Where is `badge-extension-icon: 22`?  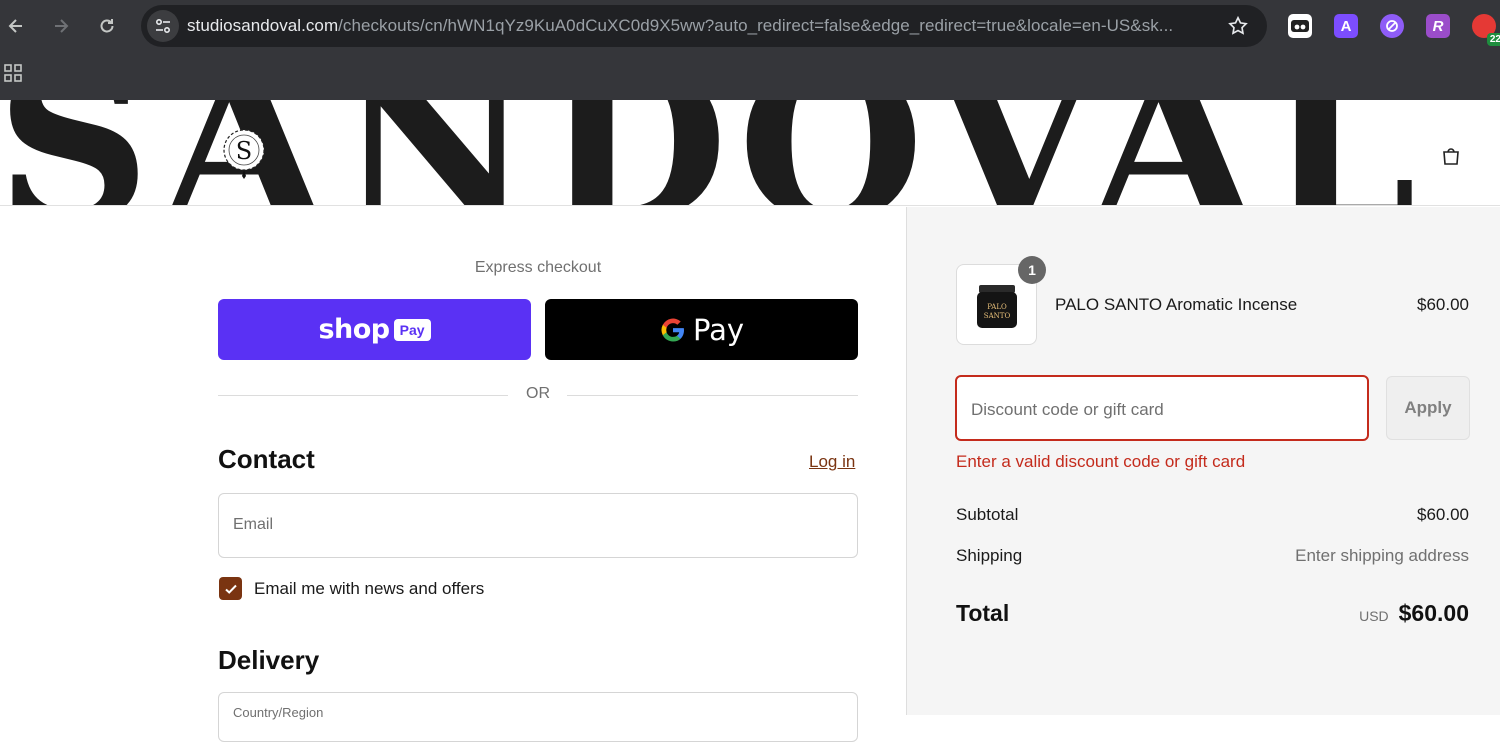
badge-extension-icon: 22 is located at coordinates (1486, 30).